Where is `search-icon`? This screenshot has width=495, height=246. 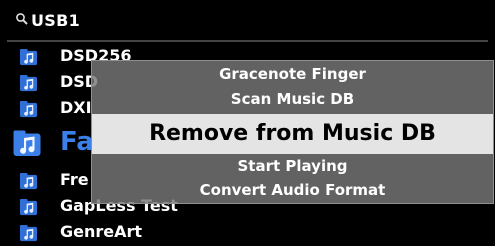 search-icon is located at coordinates (22, 19).